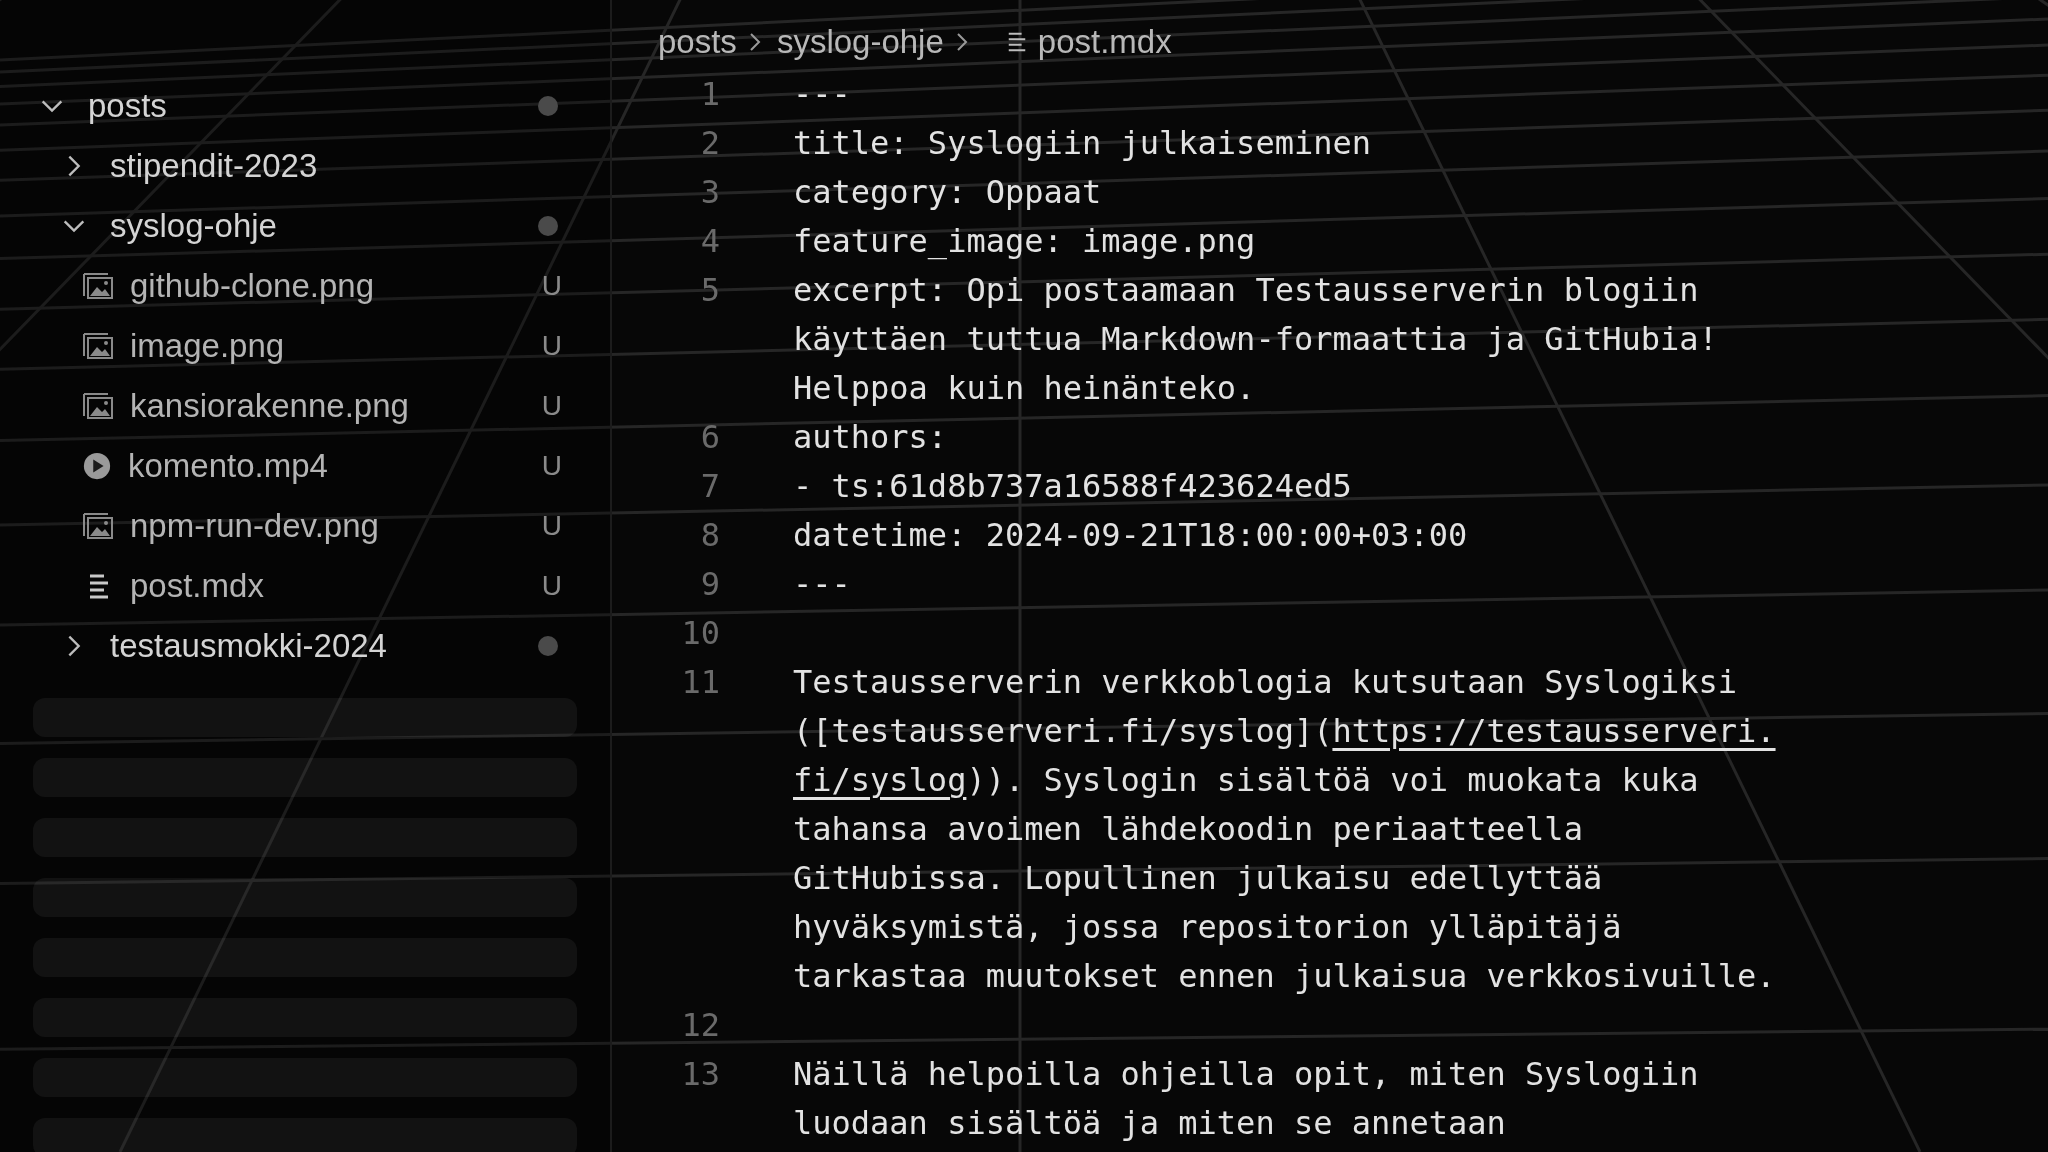 Image resolution: width=2048 pixels, height=1152 pixels. I want to click on code-text: hyväksymistä, jossa repositorion ylläpitäjä, so click(1207, 927).